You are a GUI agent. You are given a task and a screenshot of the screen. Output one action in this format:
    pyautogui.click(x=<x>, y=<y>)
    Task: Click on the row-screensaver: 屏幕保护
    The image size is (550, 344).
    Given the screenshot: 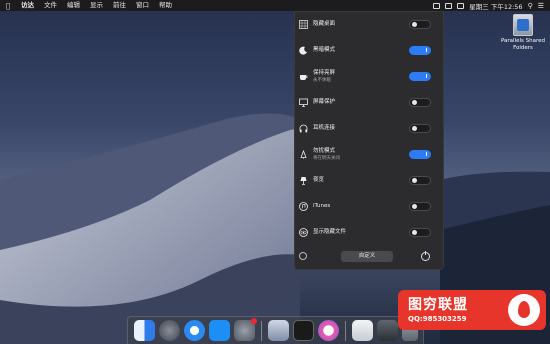 What is the action you would take?
    pyautogui.click(x=370, y=102)
    